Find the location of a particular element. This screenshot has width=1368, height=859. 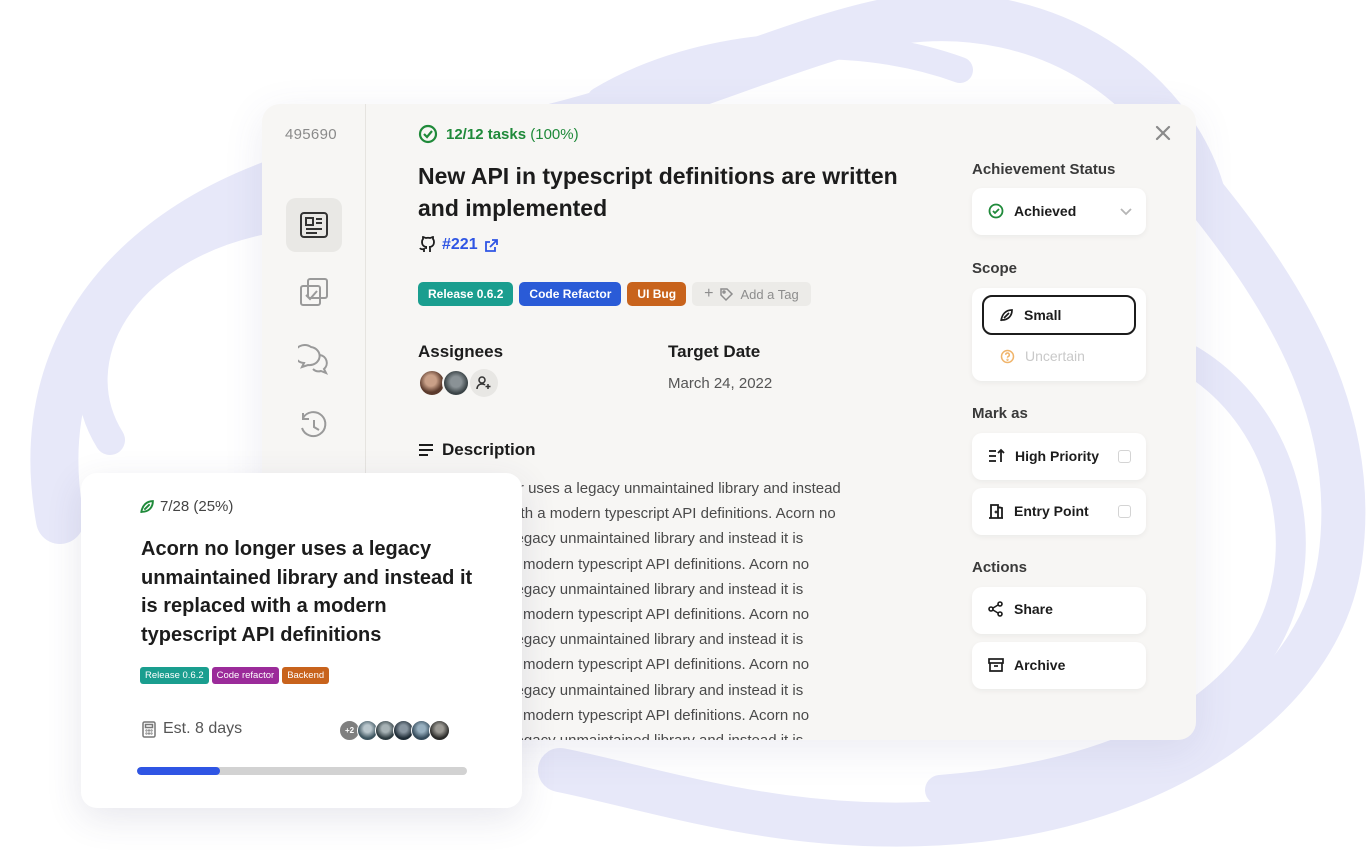

entry-point-toggle: Entry Point is located at coordinates (1059, 511).